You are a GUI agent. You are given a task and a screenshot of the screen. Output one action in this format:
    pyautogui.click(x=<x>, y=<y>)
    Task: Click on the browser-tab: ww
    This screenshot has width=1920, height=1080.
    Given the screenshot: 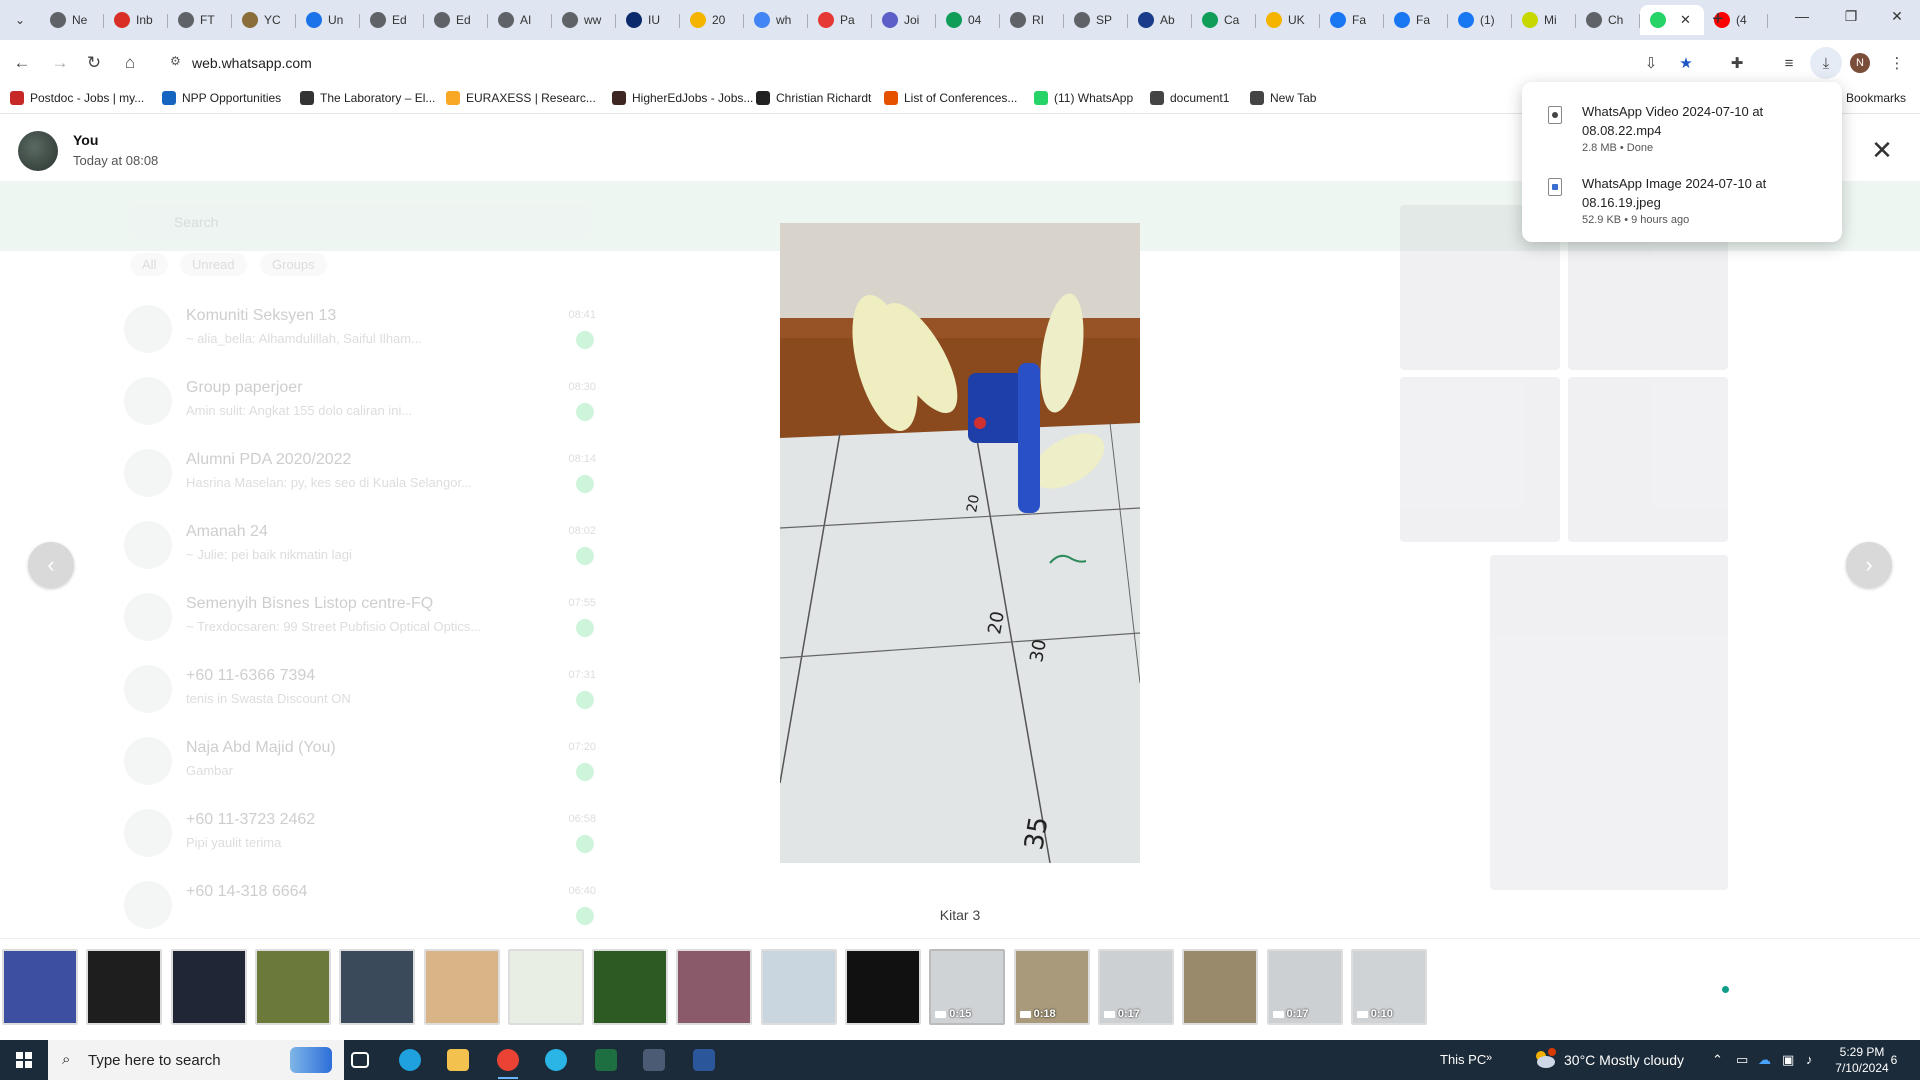 What is the action you would take?
    pyautogui.click(x=584, y=20)
    